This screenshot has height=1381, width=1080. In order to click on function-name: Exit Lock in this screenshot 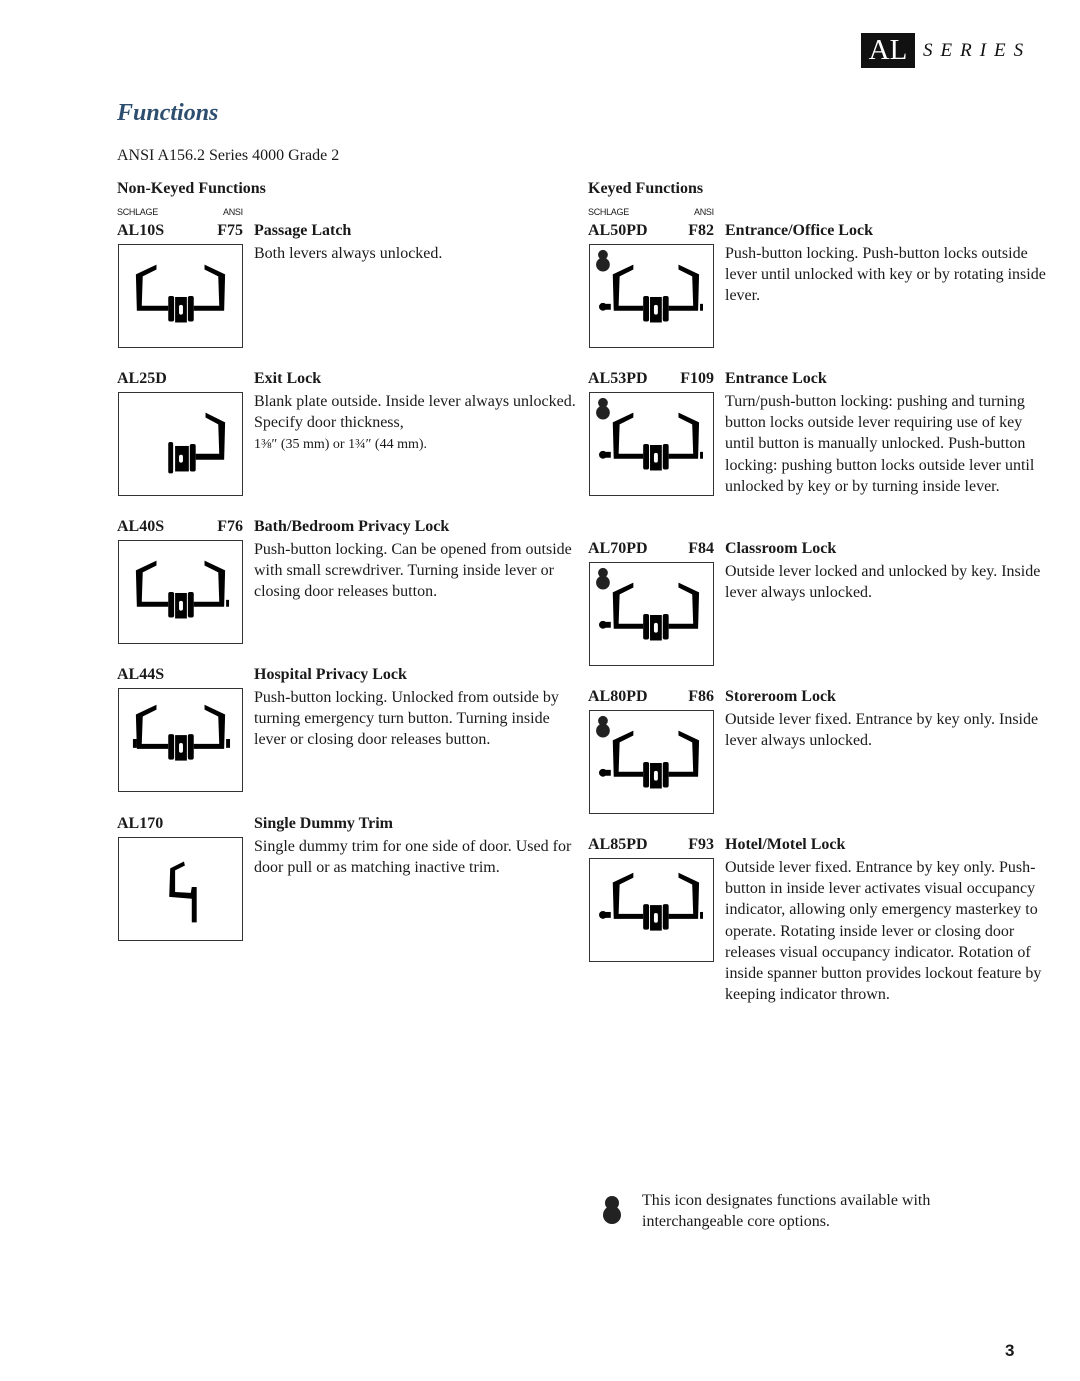, I will do `click(288, 378)`.